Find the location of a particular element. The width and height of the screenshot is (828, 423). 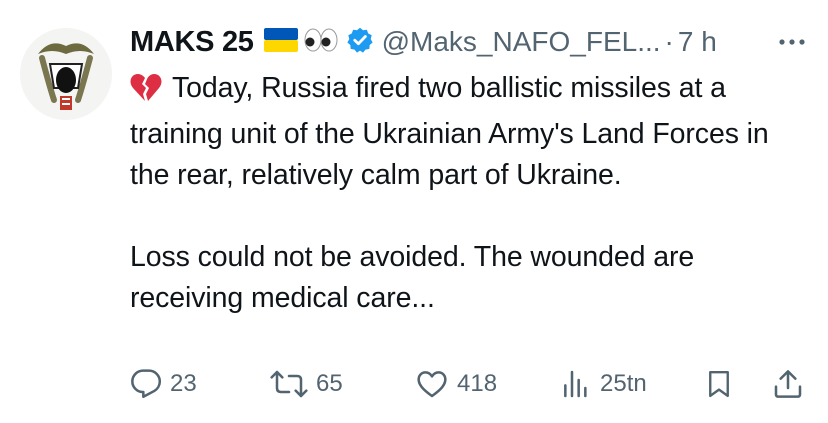

heart-icon is located at coordinates (432, 384).